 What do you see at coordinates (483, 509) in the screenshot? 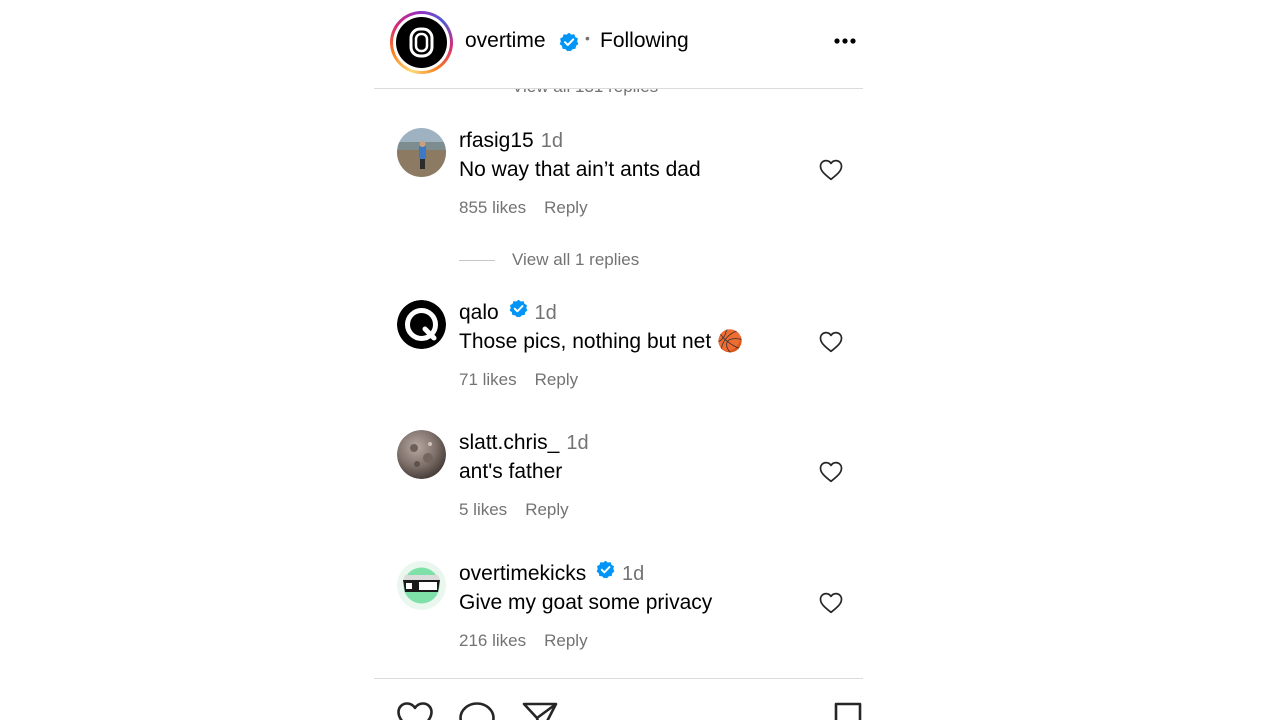
I see `like-count: 5 likes` at bounding box center [483, 509].